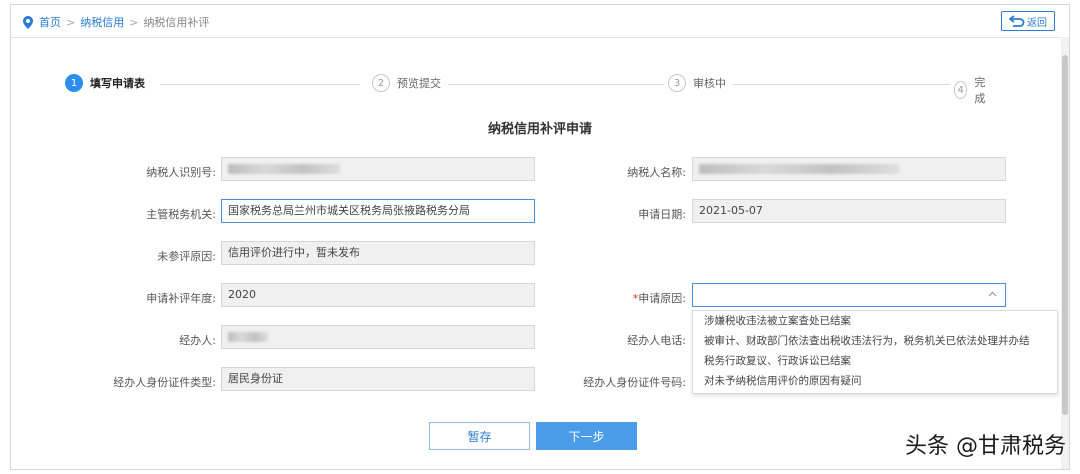  I want to click on step-number: 4, so click(961, 90).